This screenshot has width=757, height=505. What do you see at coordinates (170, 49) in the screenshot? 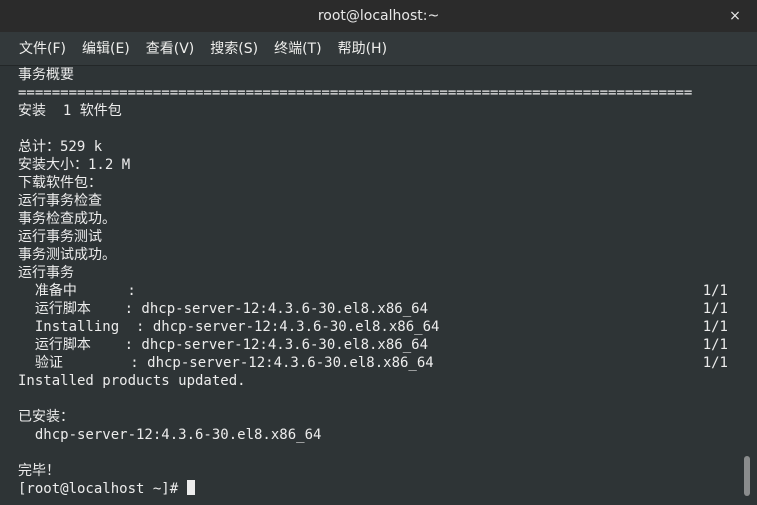
I see `menu-view: 查看(V)` at bounding box center [170, 49].